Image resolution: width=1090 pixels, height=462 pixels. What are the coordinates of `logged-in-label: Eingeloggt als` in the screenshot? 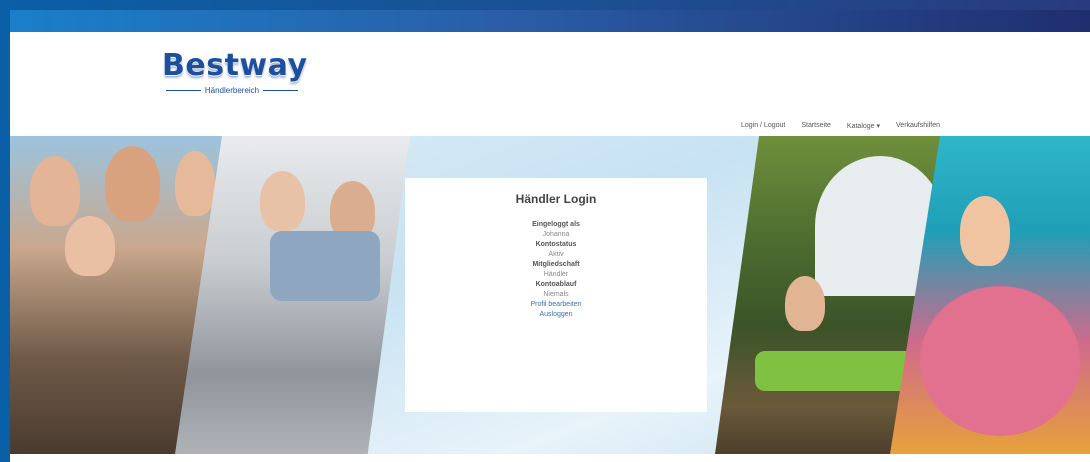 It's located at (556, 224).